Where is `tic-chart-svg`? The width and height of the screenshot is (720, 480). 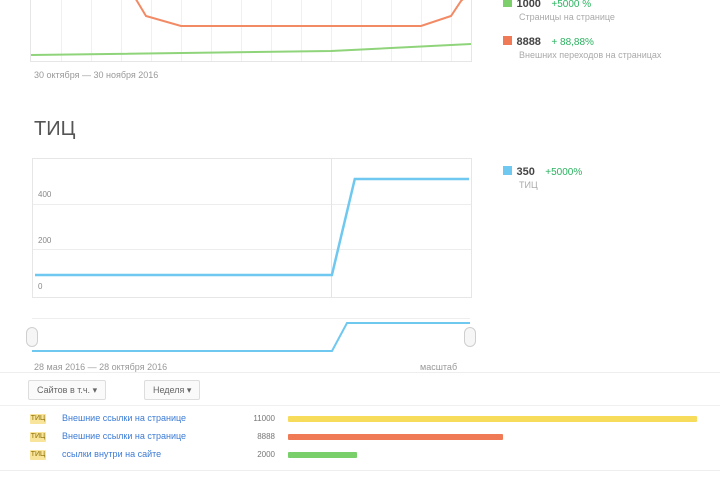 tic-chart-svg is located at coordinates (252, 227).